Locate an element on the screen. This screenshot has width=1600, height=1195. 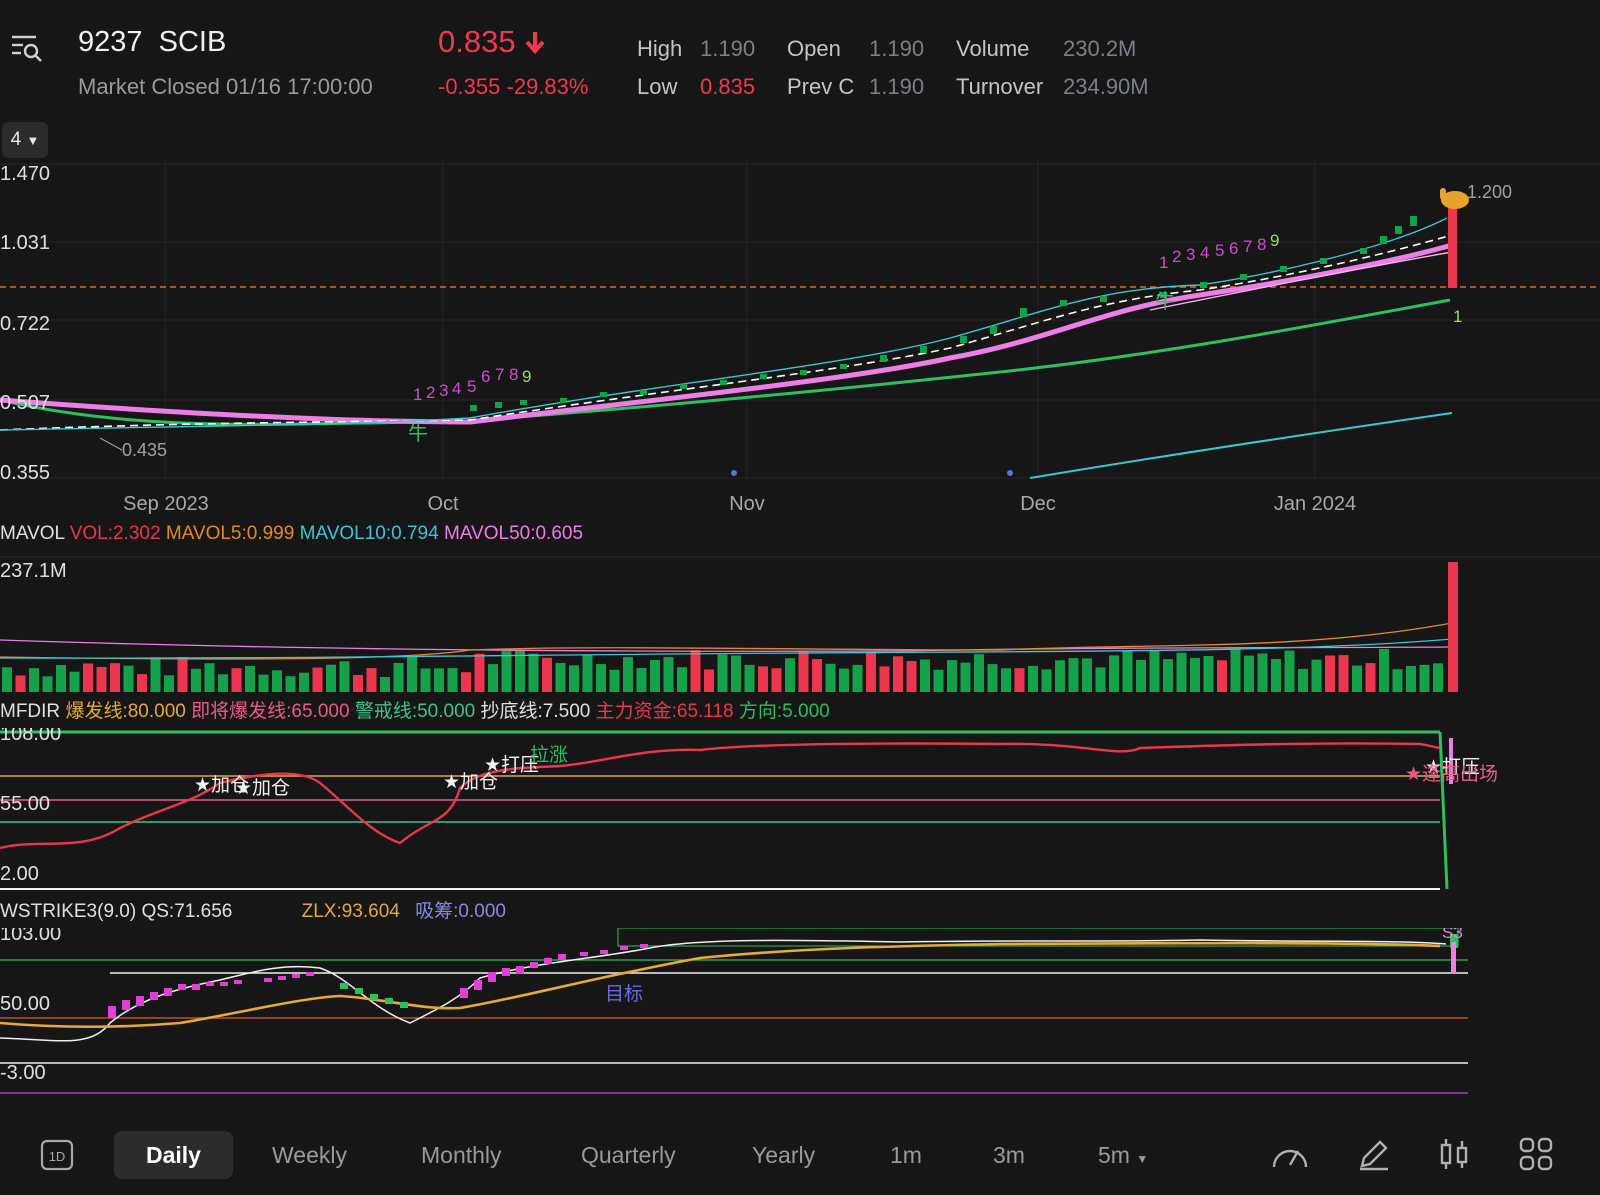
change-percent: -29.83% is located at coordinates (547, 86).